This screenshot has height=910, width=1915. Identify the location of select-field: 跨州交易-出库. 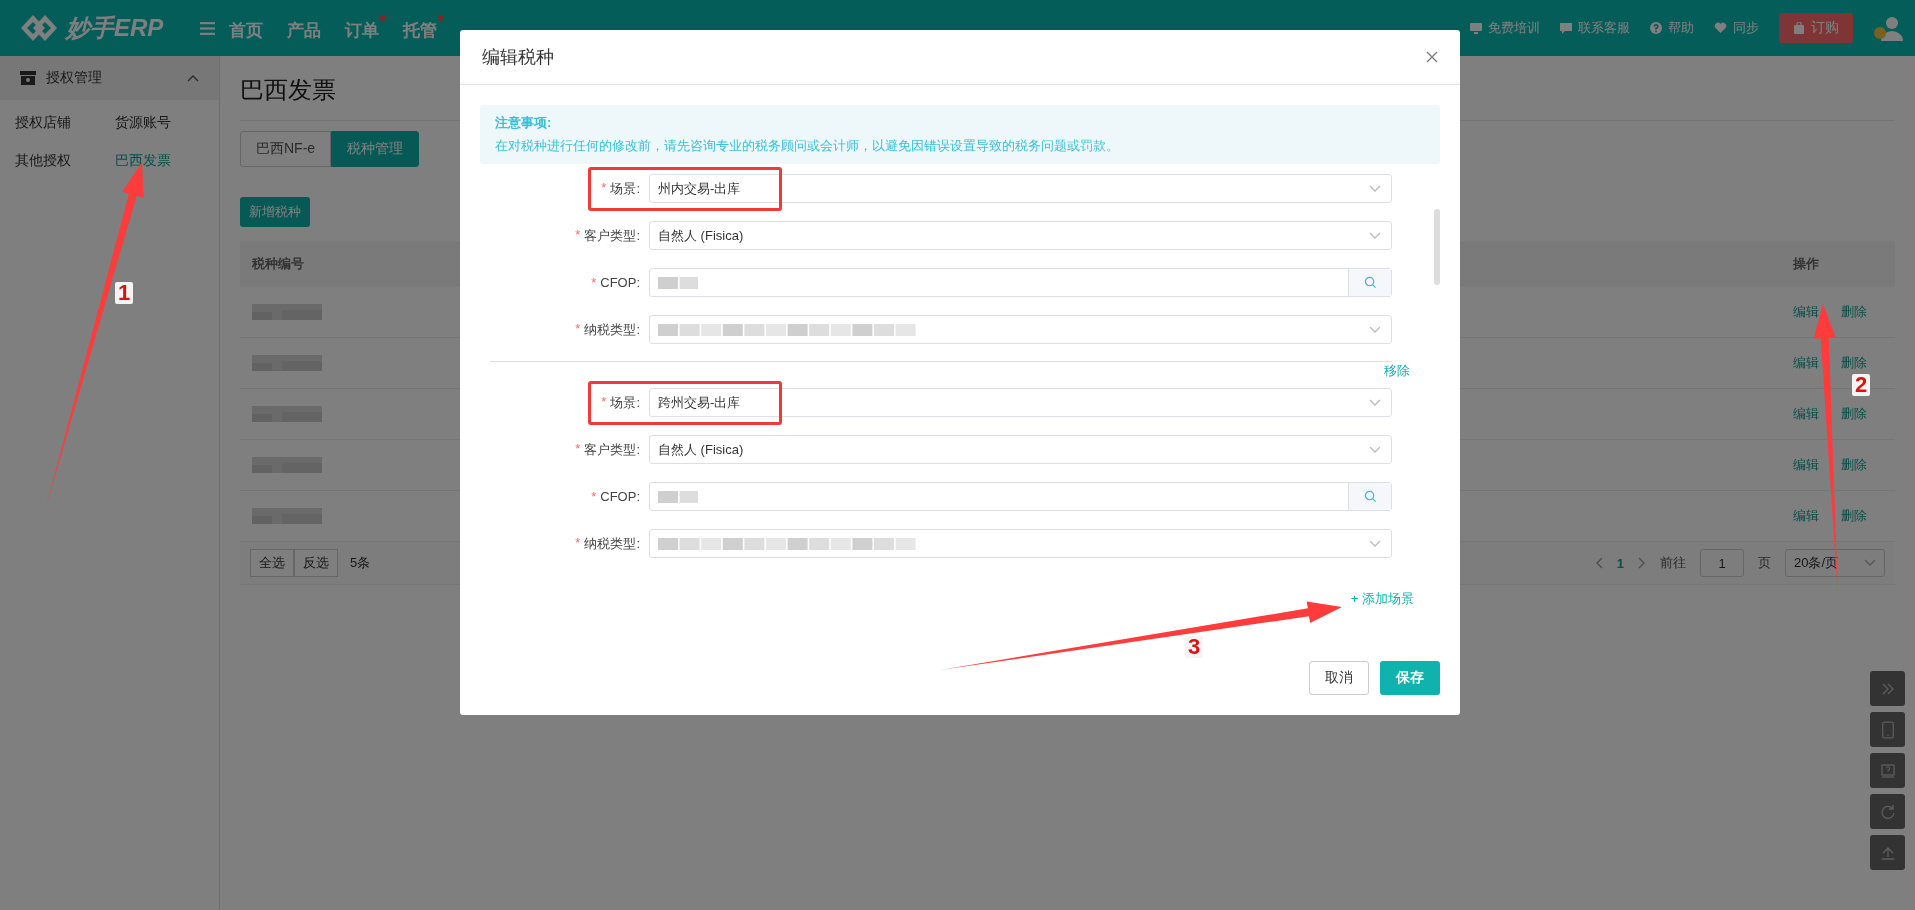
(1020, 402).